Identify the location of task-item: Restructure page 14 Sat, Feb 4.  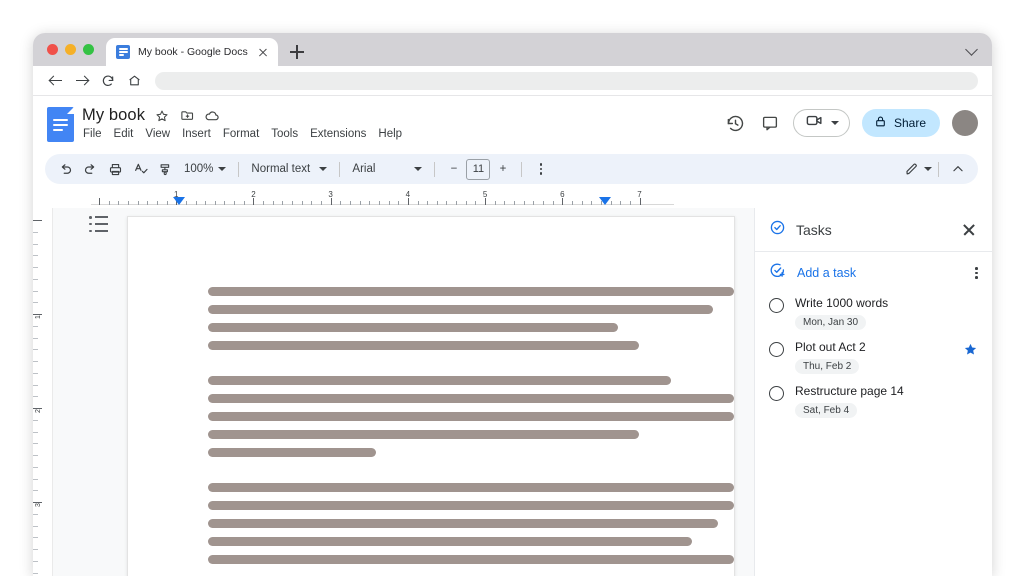
(873, 400).